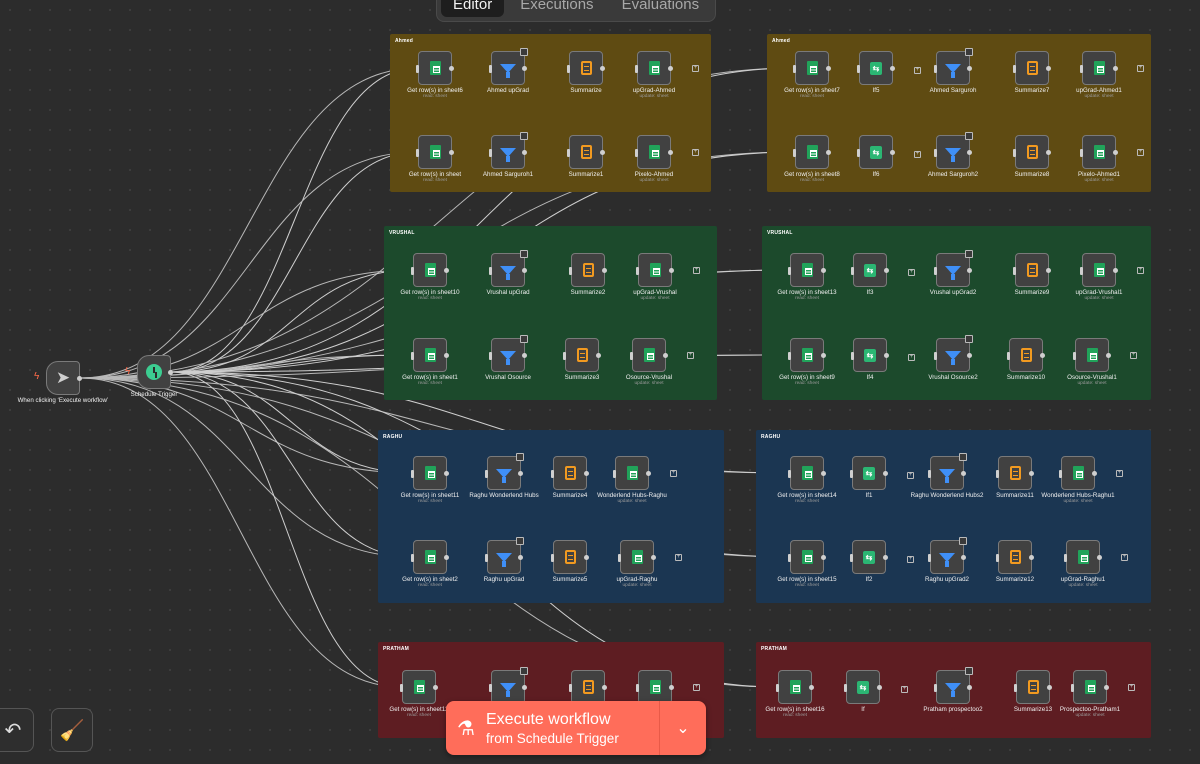 This screenshot has height=764, width=1200. Describe the element at coordinates (683, 728) in the screenshot. I see `chevron-down-icon: ⌄` at that location.